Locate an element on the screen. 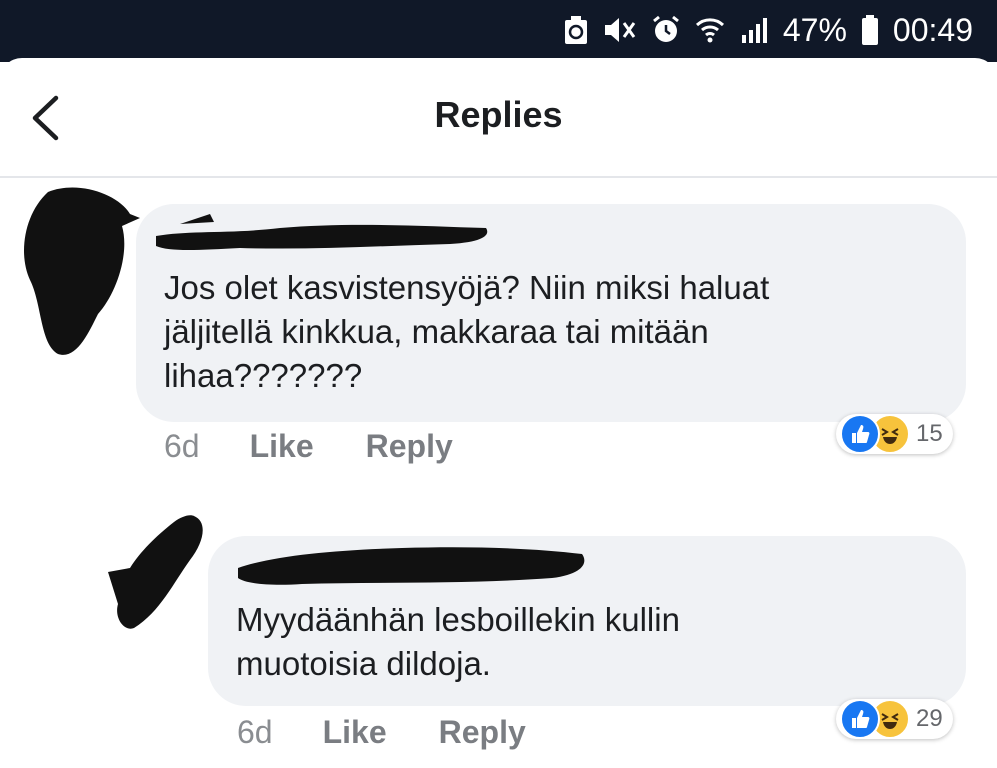 This screenshot has width=997, height=768. battery-percent: 47% is located at coordinates (814, 29).